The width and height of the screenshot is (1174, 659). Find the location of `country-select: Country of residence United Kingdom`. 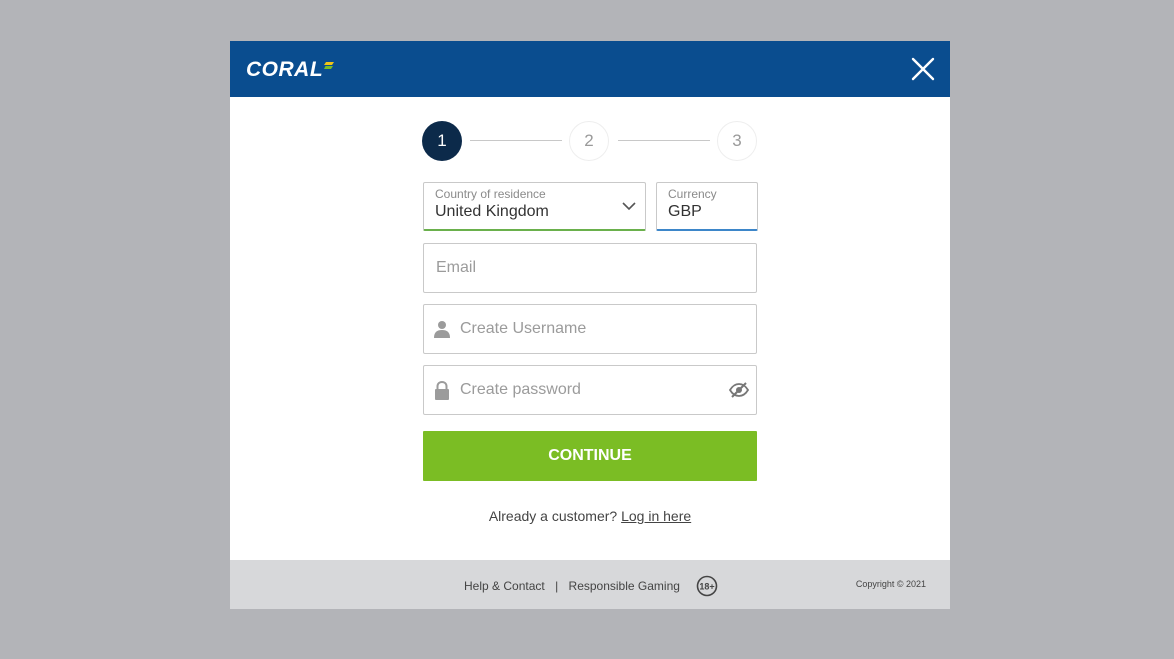

country-select: Country of residence United Kingdom is located at coordinates (534, 206).